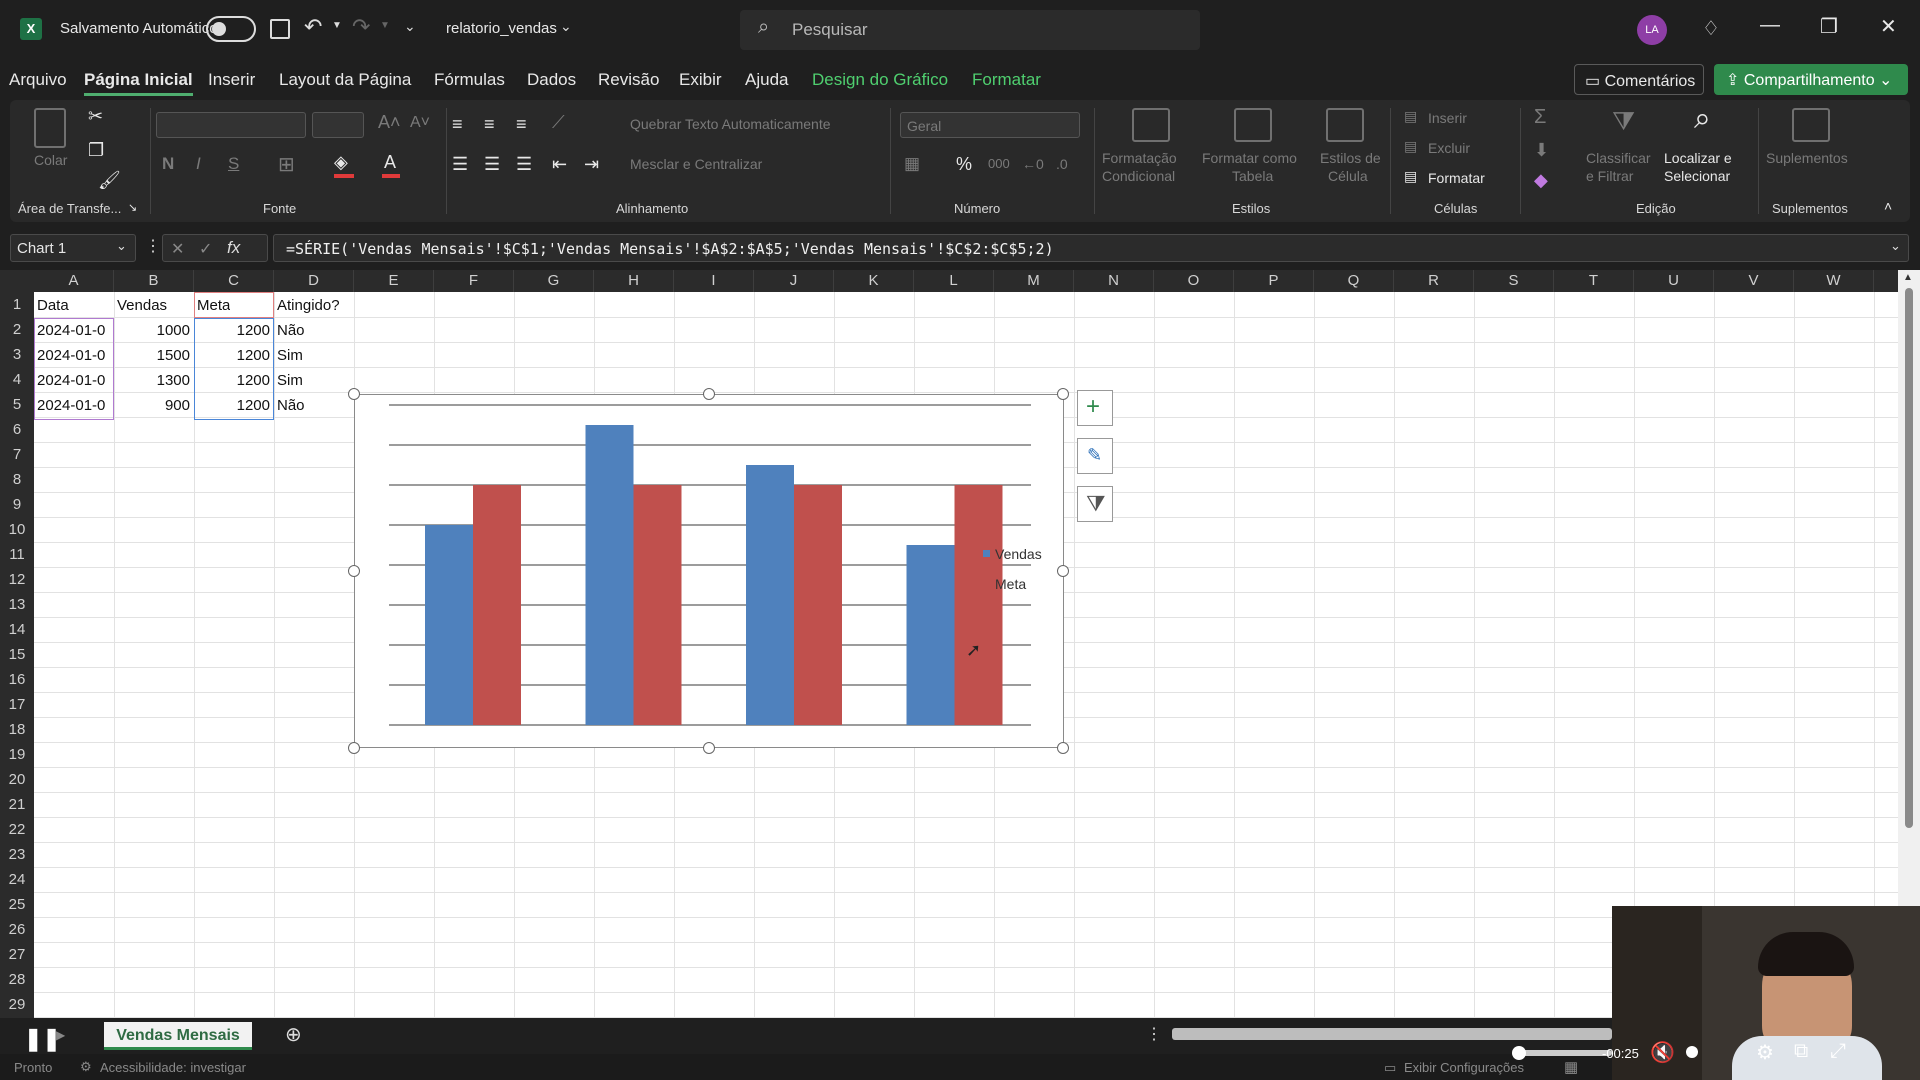 The height and width of the screenshot is (1080, 1920). Describe the element at coordinates (1811, 125) in the screenshot. I see `addins-icon` at that location.